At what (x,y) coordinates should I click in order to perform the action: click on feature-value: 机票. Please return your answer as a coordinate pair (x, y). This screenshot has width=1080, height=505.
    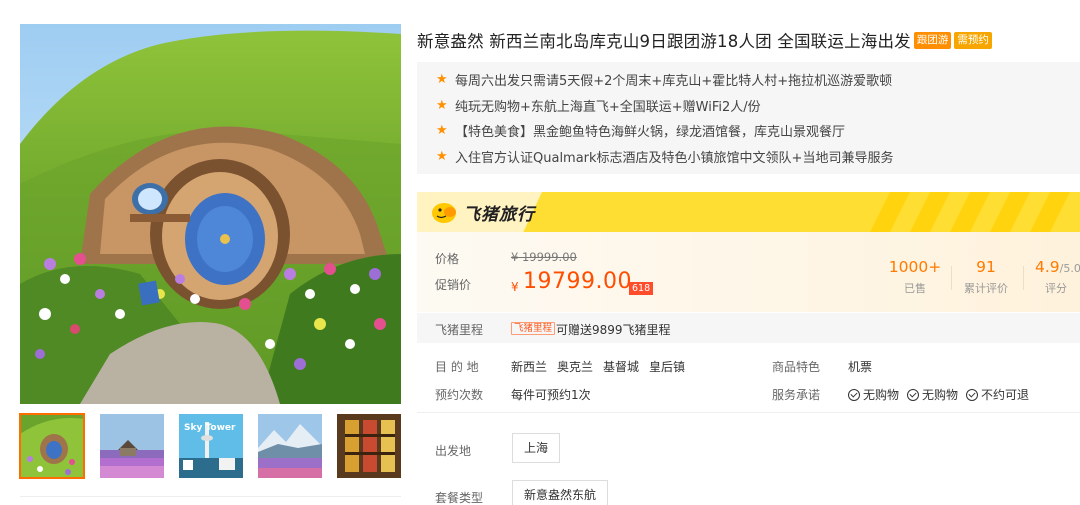
    Looking at the image, I should click on (860, 367).